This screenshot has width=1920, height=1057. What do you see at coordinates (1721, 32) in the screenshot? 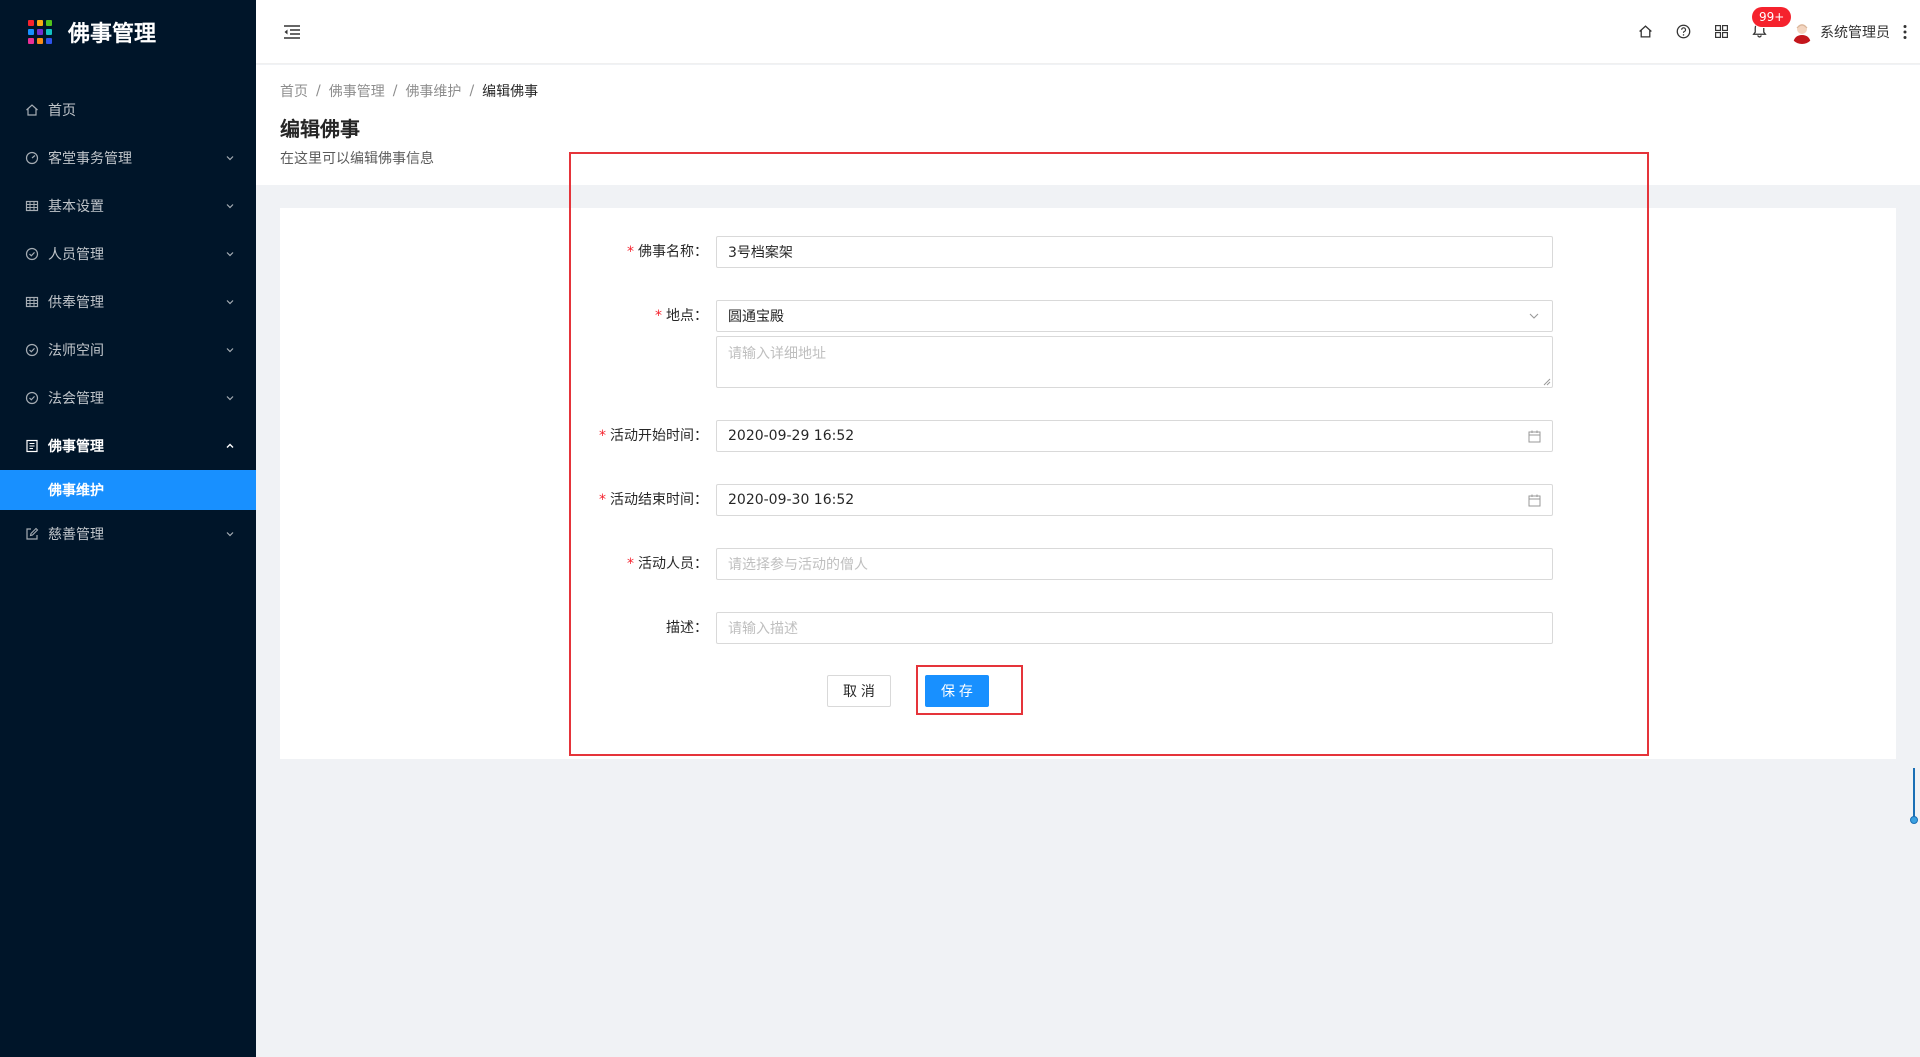
I see `appstore-icon` at bounding box center [1721, 32].